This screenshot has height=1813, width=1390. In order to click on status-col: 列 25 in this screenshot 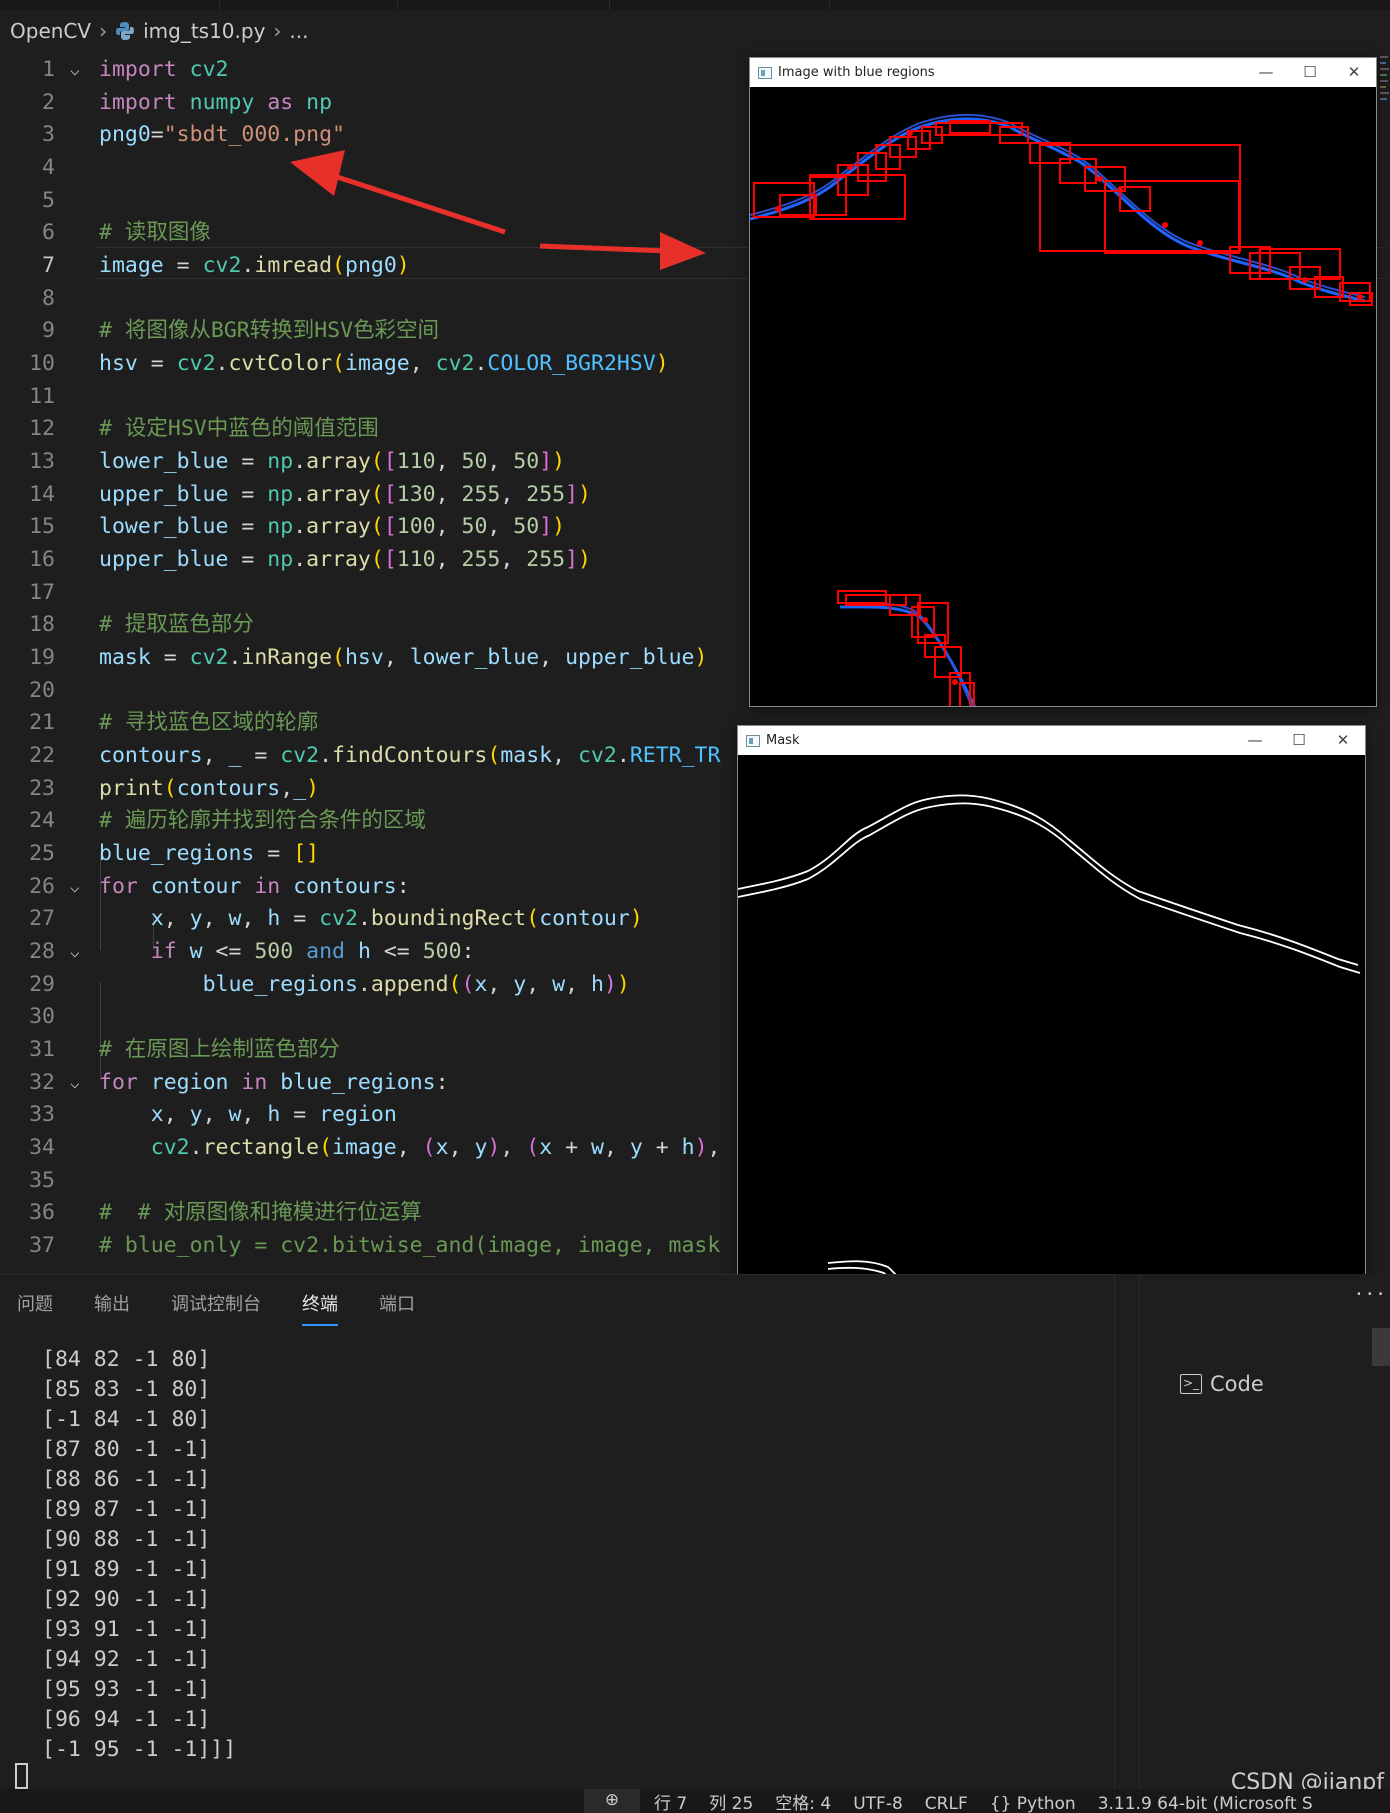, I will do `click(731, 1803)`.